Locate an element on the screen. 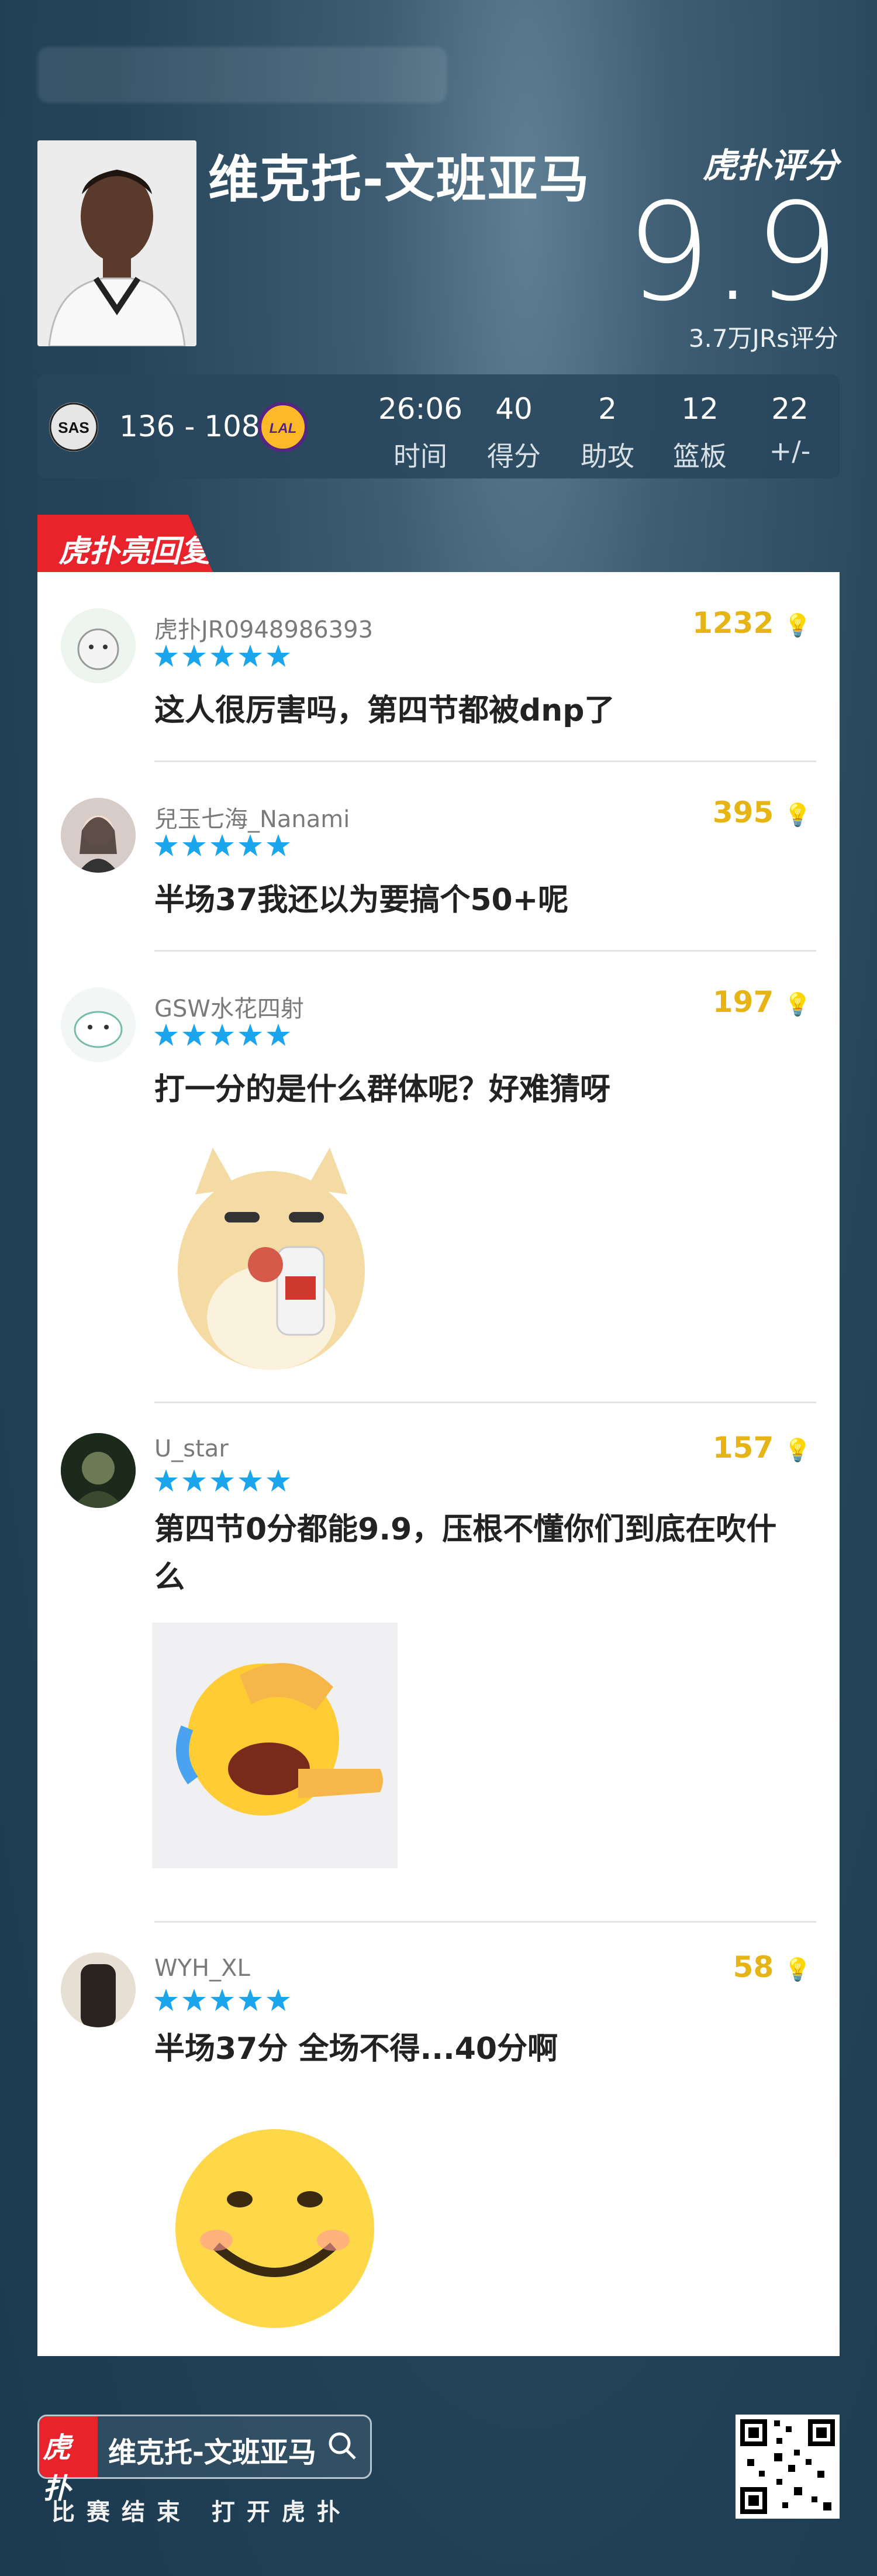 The height and width of the screenshot is (2576, 877). lakers-logo-icon: LAL is located at coordinates (283, 427).